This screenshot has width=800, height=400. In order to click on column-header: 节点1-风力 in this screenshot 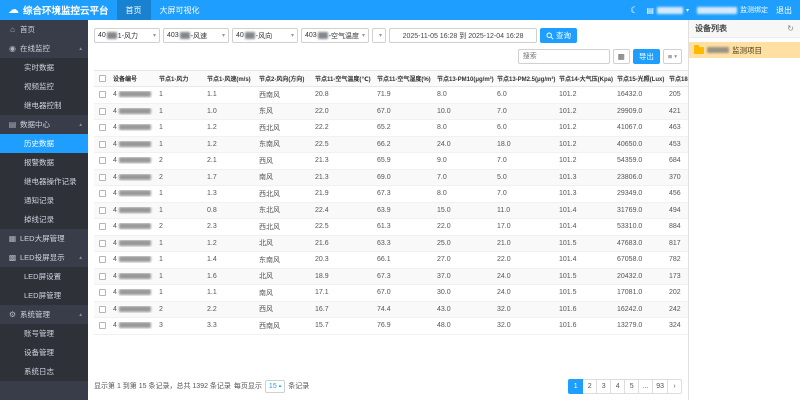, I will do `click(180, 78)`.